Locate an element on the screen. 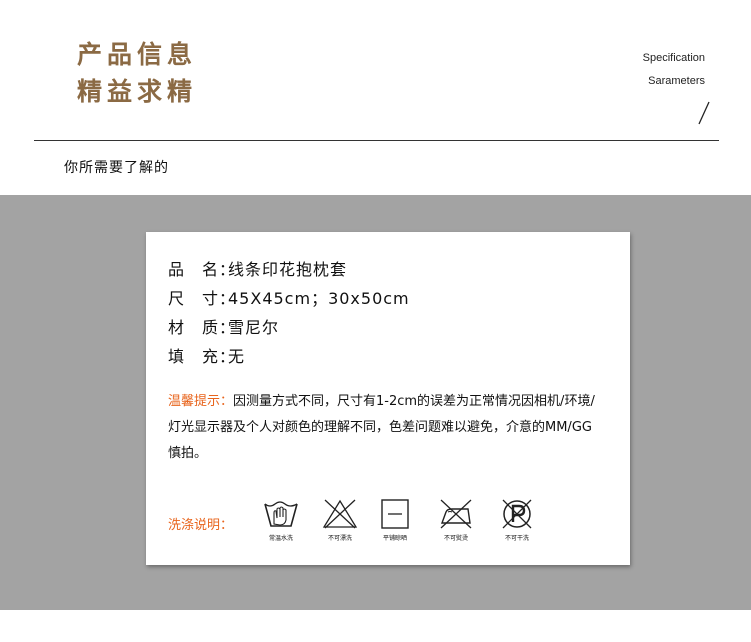  no-bleach-icon is located at coordinates (340, 514).